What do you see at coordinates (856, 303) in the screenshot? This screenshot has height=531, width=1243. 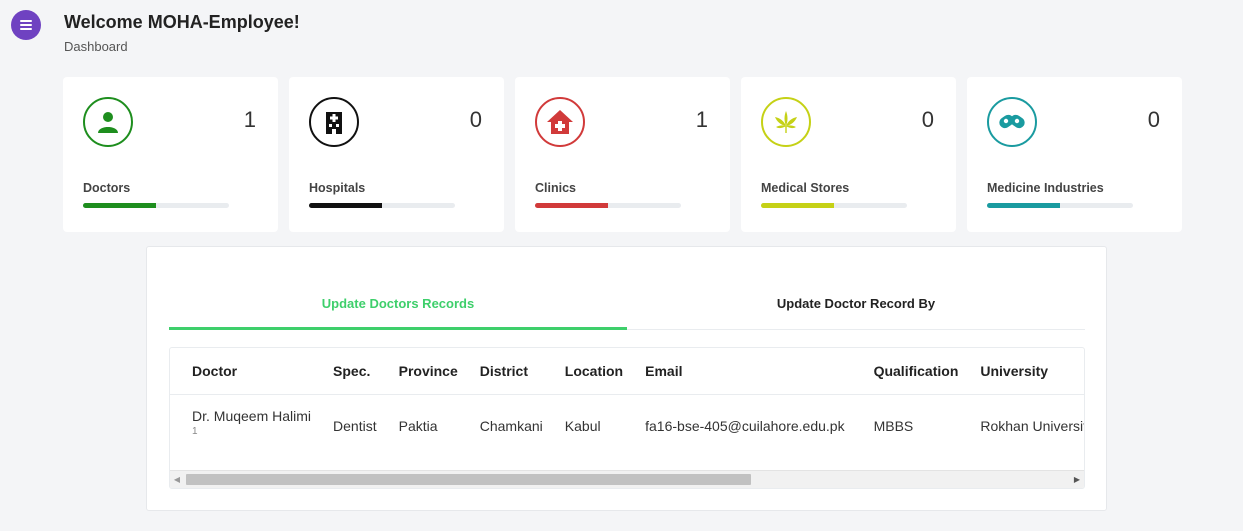 I see `tab-update-doctor-record-by: Update Doctor Record By` at bounding box center [856, 303].